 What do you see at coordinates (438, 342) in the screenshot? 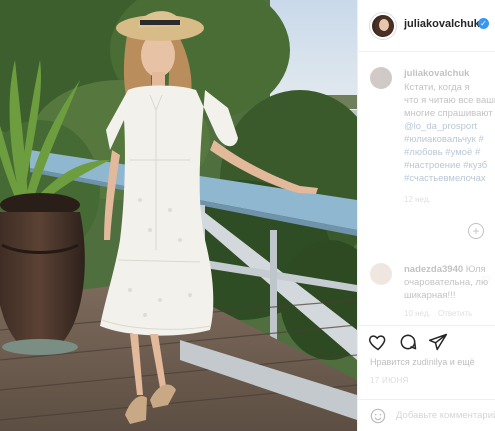
I see `share-icon` at bounding box center [438, 342].